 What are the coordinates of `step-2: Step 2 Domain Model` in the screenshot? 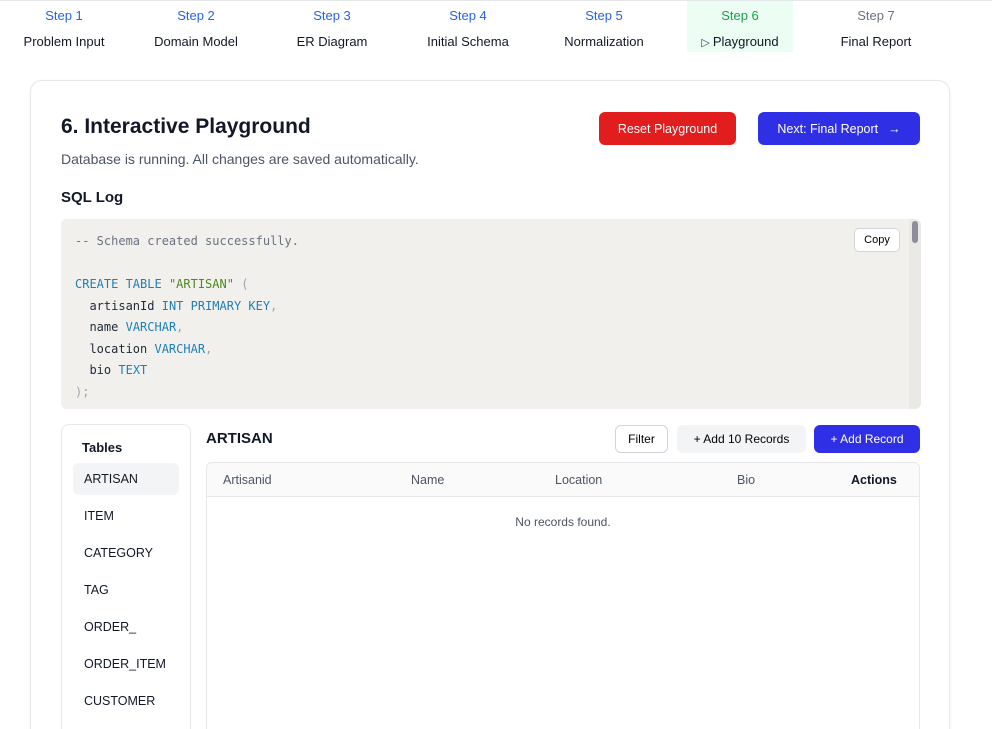 It's located at (196, 26).